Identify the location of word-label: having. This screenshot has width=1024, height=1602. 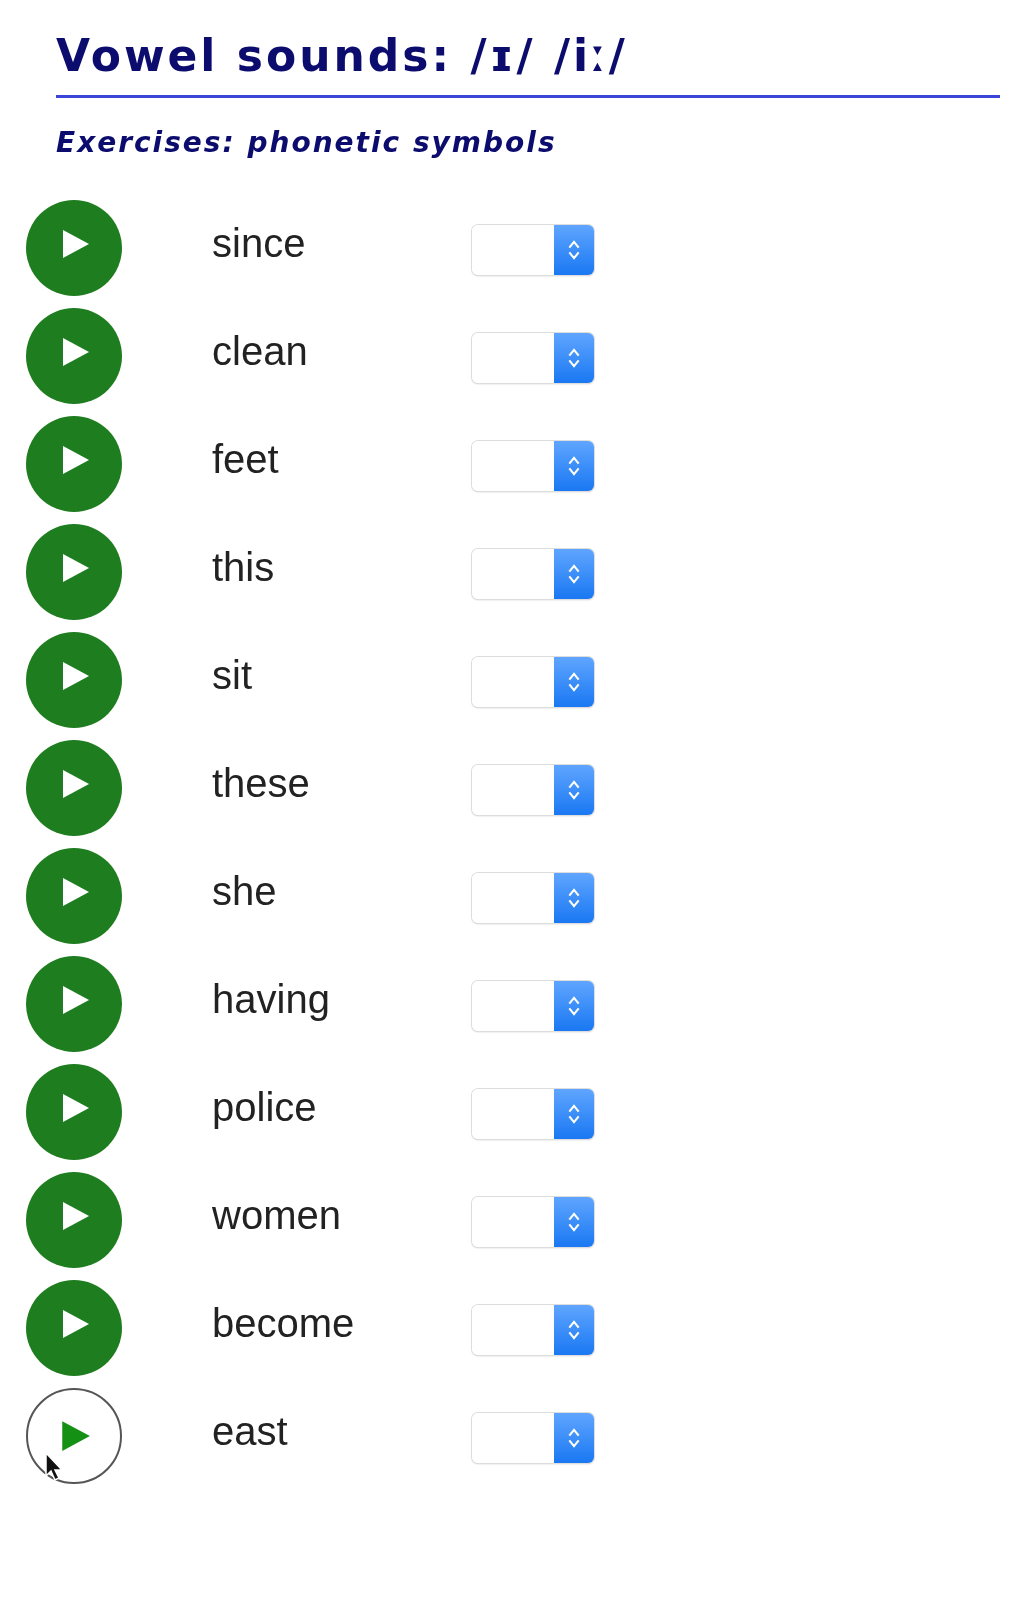
(271, 999).